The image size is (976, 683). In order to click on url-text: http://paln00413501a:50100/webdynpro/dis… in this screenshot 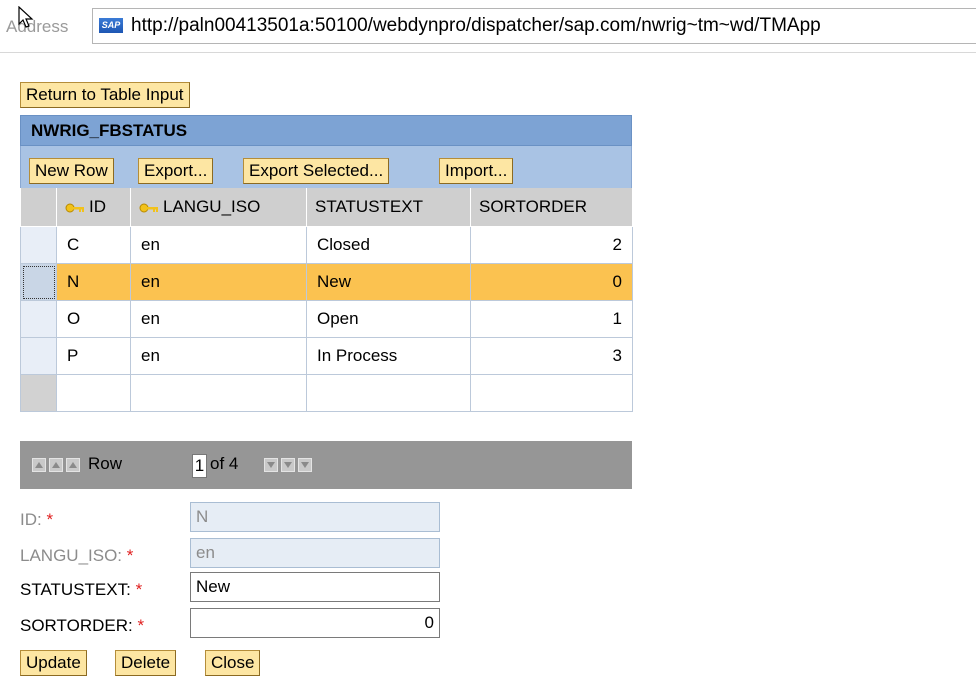, I will do `click(476, 25)`.